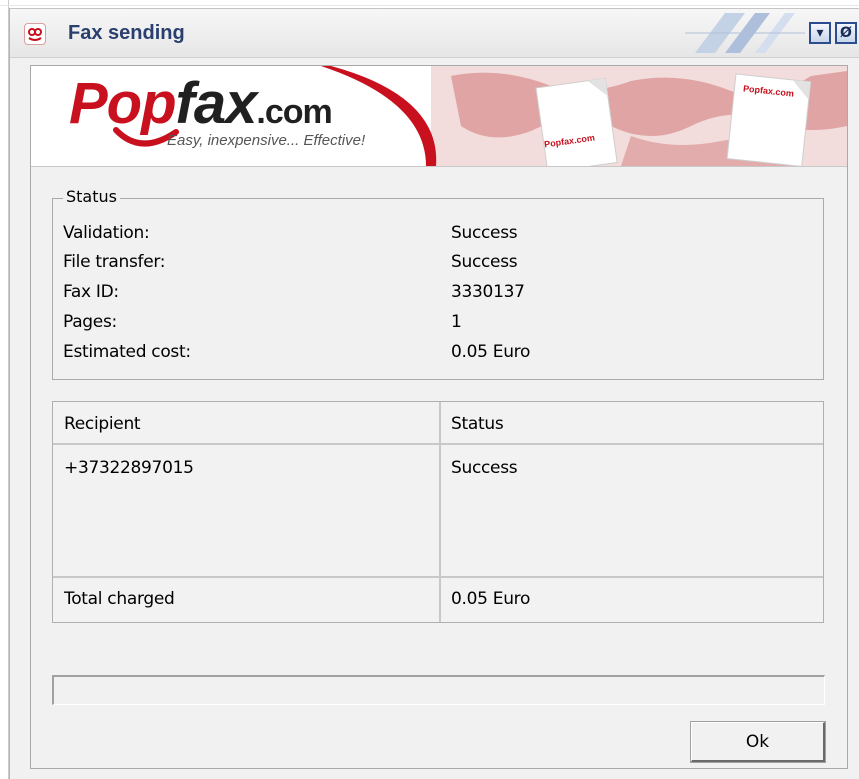 The image size is (859, 779). I want to click on total-divider, so click(438, 577).